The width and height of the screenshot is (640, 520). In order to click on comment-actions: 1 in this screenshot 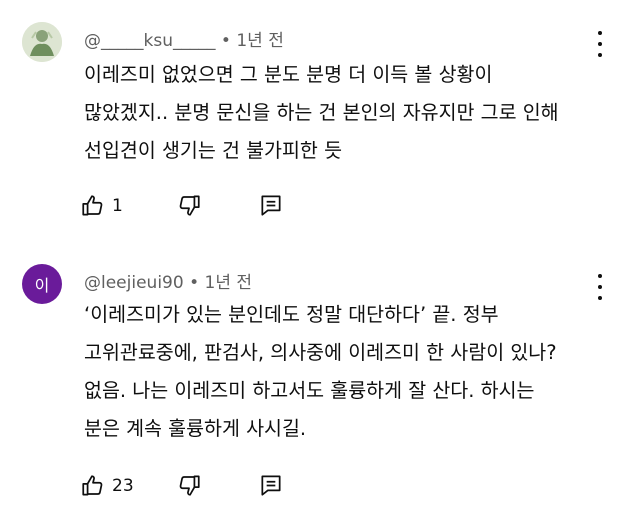, I will do `click(180, 206)`.